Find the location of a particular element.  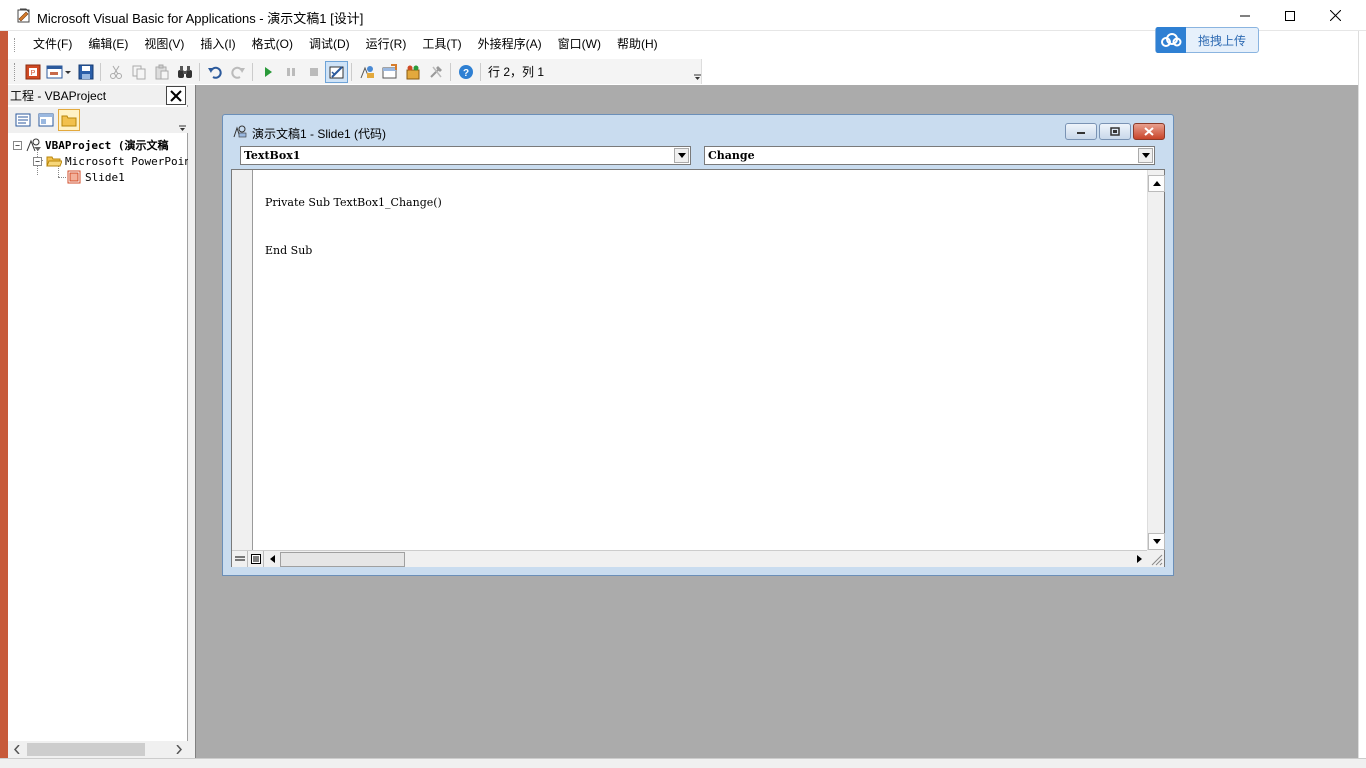

upload-label: 拖拽上传 is located at coordinates (1221, 40).